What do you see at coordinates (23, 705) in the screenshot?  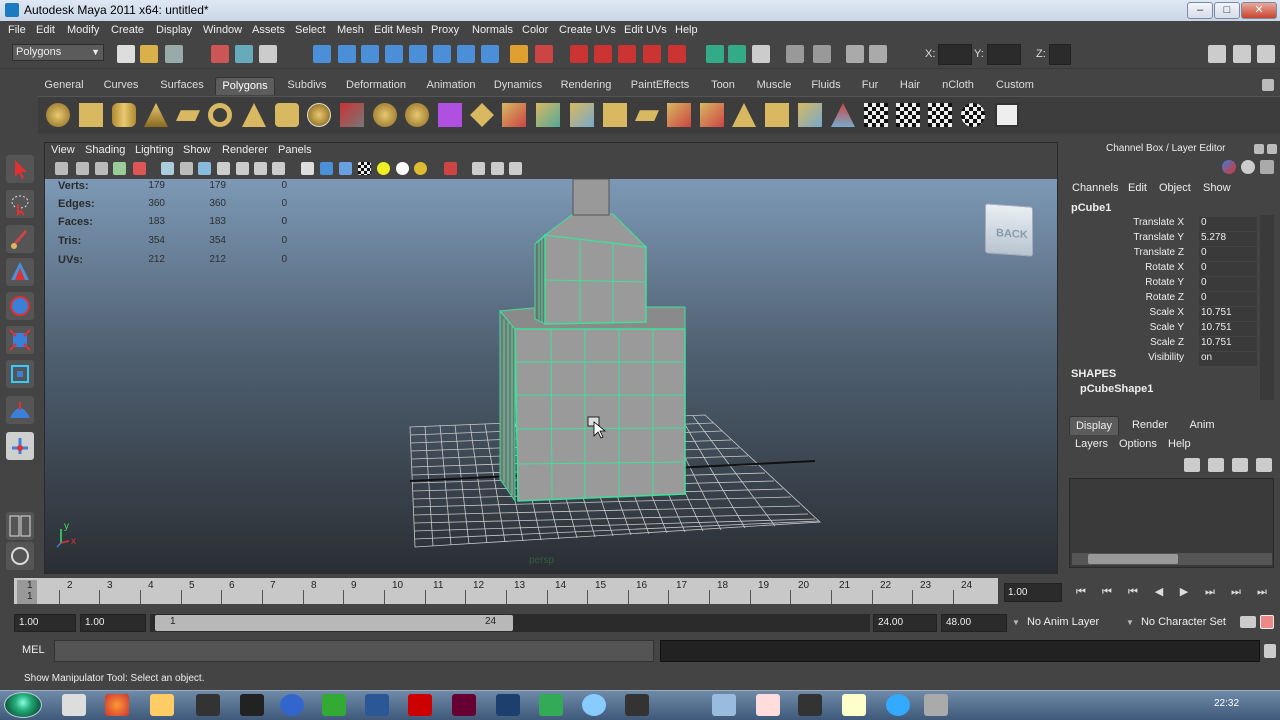 I see `start-button-icon` at bounding box center [23, 705].